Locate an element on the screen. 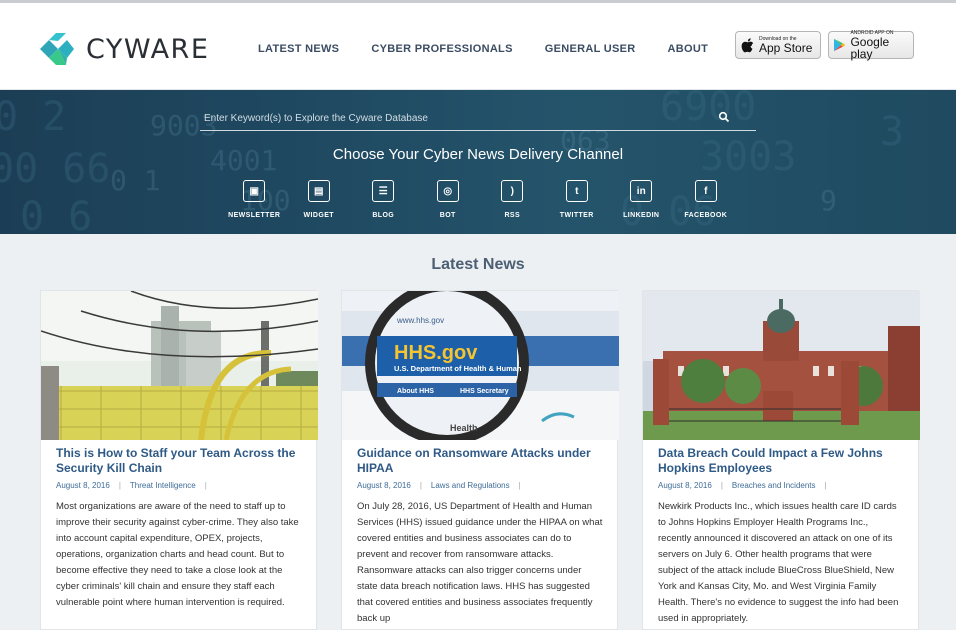  img-tab1-text: About HHS is located at coordinates (415, 391).